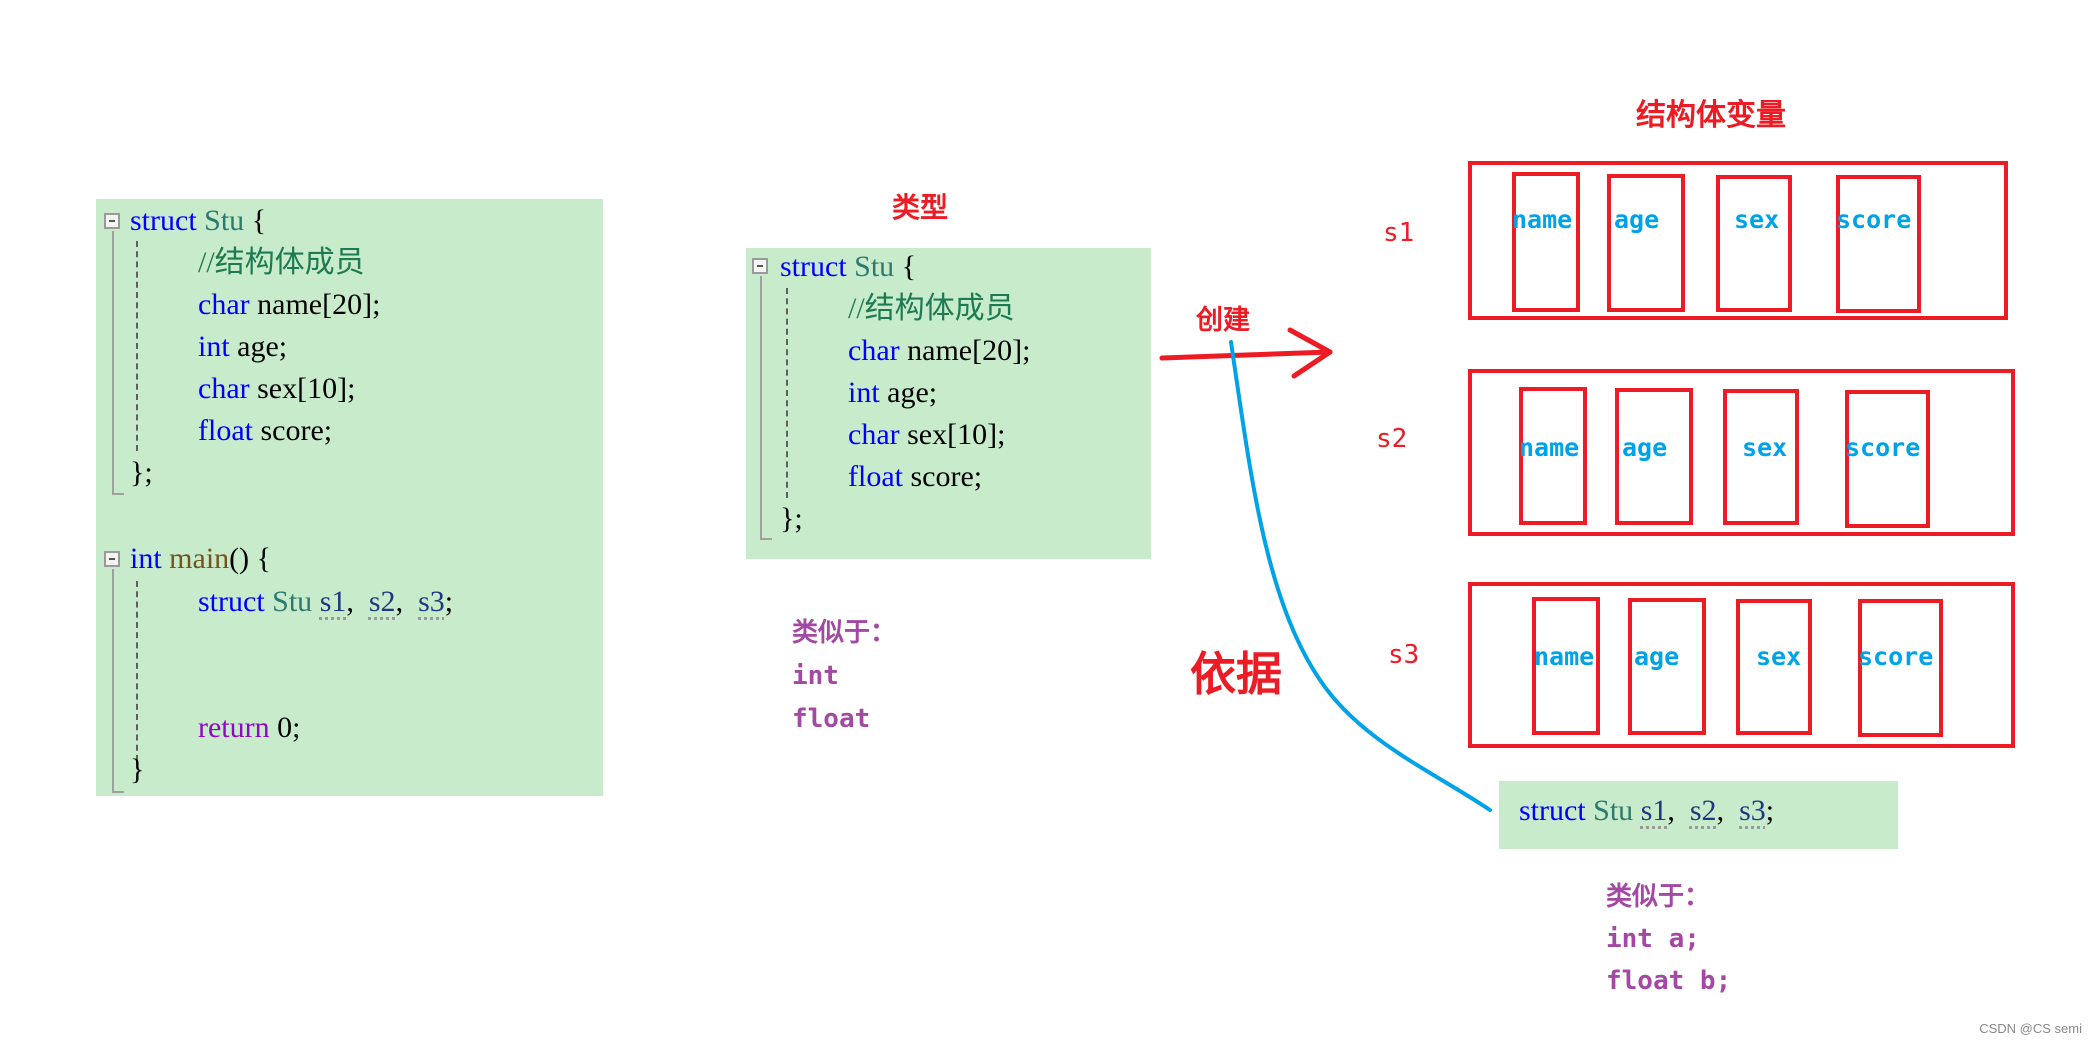 The image size is (2092, 1042). Describe the element at coordinates (2030, 1028) in the screenshot. I see `watermark: CSDN @CS semi` at that location.